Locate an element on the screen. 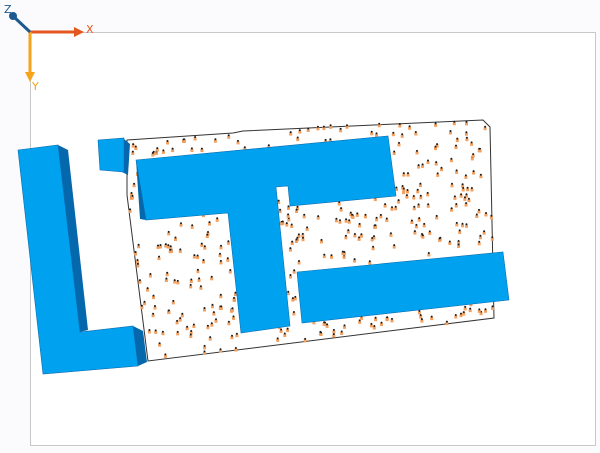  building-small-block is located at coordinates (113, 156).